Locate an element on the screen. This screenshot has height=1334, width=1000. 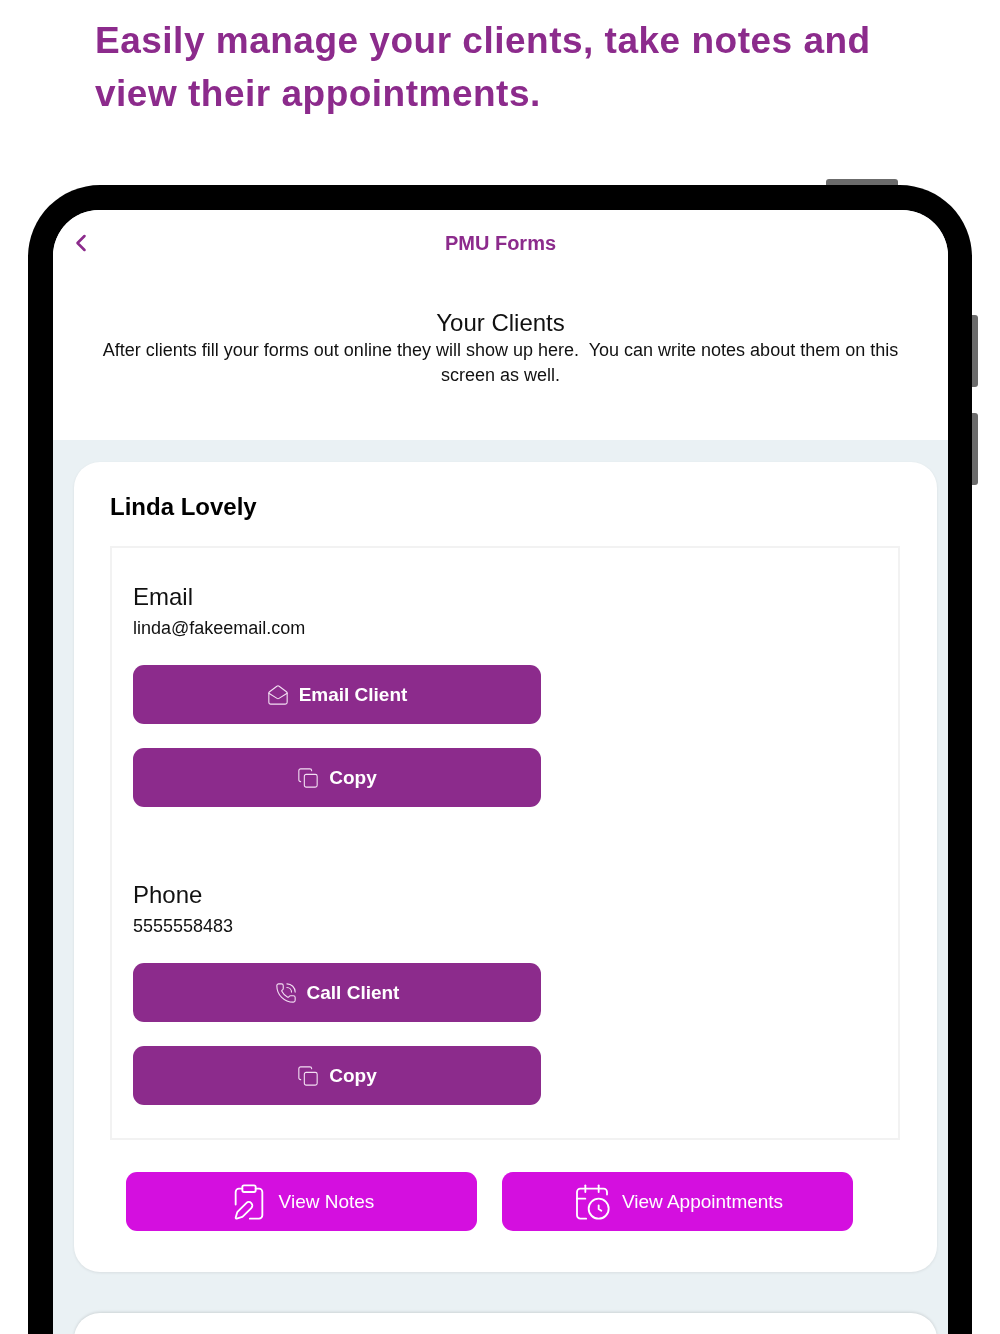
field-value: linda@fakeemail.com is located at coordinates (220, 628).